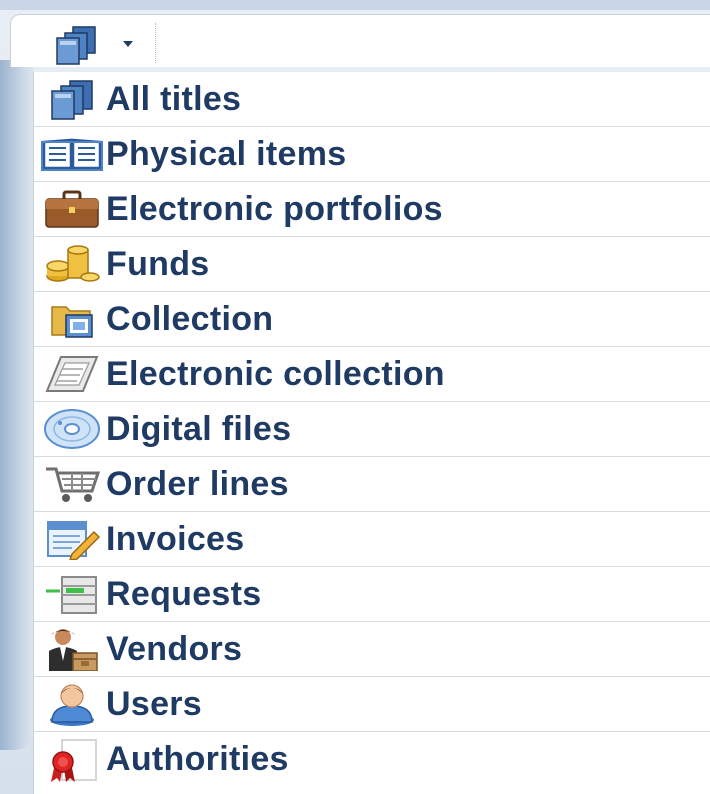  Describe the element at coordinates (184, 593) in the screenshot. I see `menu-item-label: Requests` at that location.